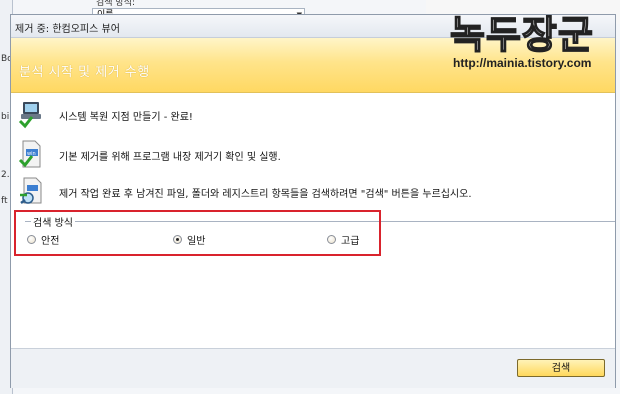 The height and width of the screenshot is (394, 620). Describe the element at coordinates (67, 29) in the screenshot. I see `dialog-title: 제거 중: 한컴오피스 뷰어` at that location.